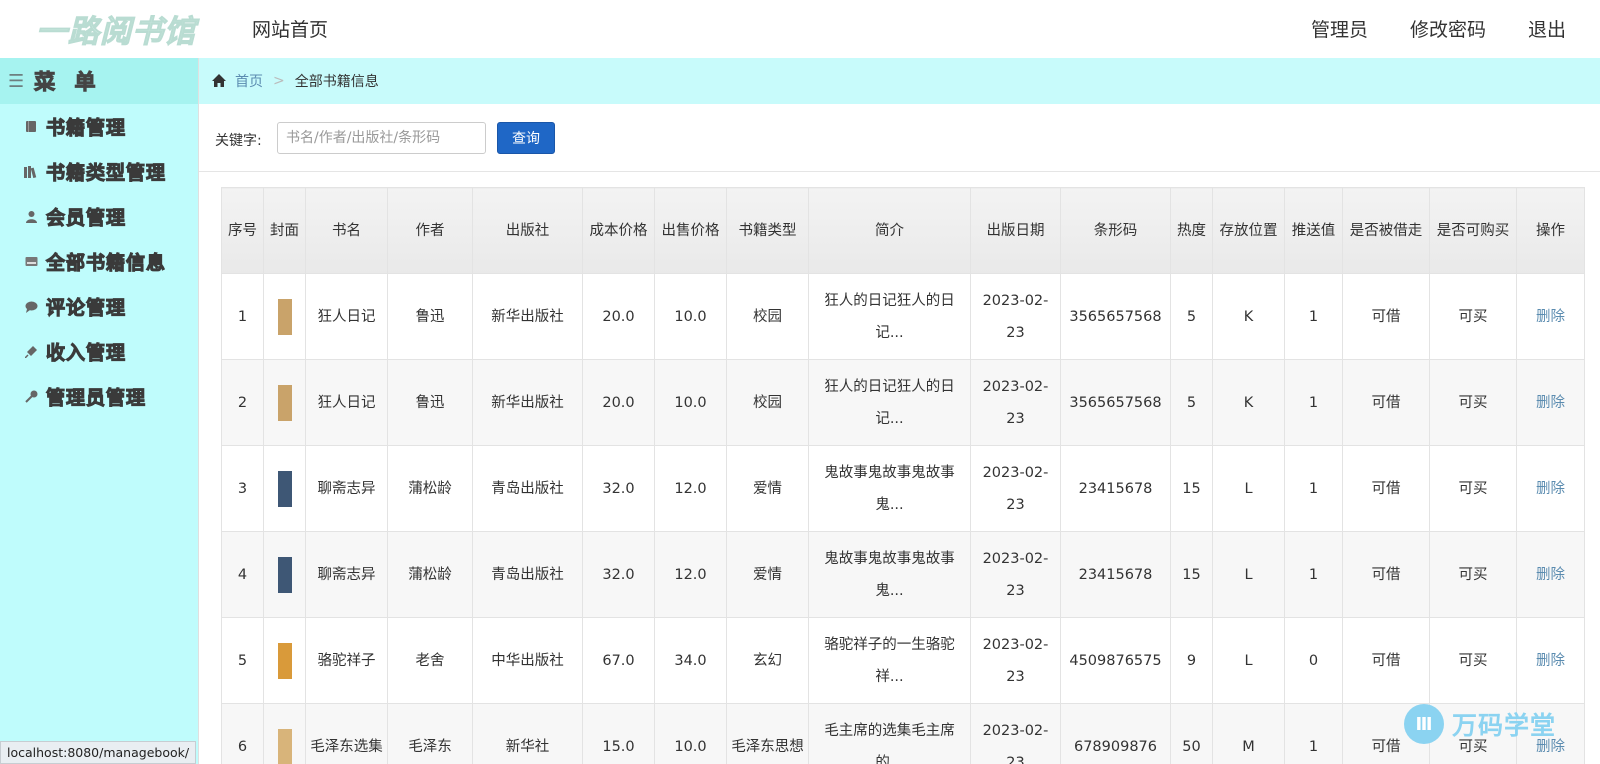 This screenshot has height=764, width=1600. Describe the element at coordinates (1448, 28) in the screenshot. I see `change-password-link: 修改密码` at that location.